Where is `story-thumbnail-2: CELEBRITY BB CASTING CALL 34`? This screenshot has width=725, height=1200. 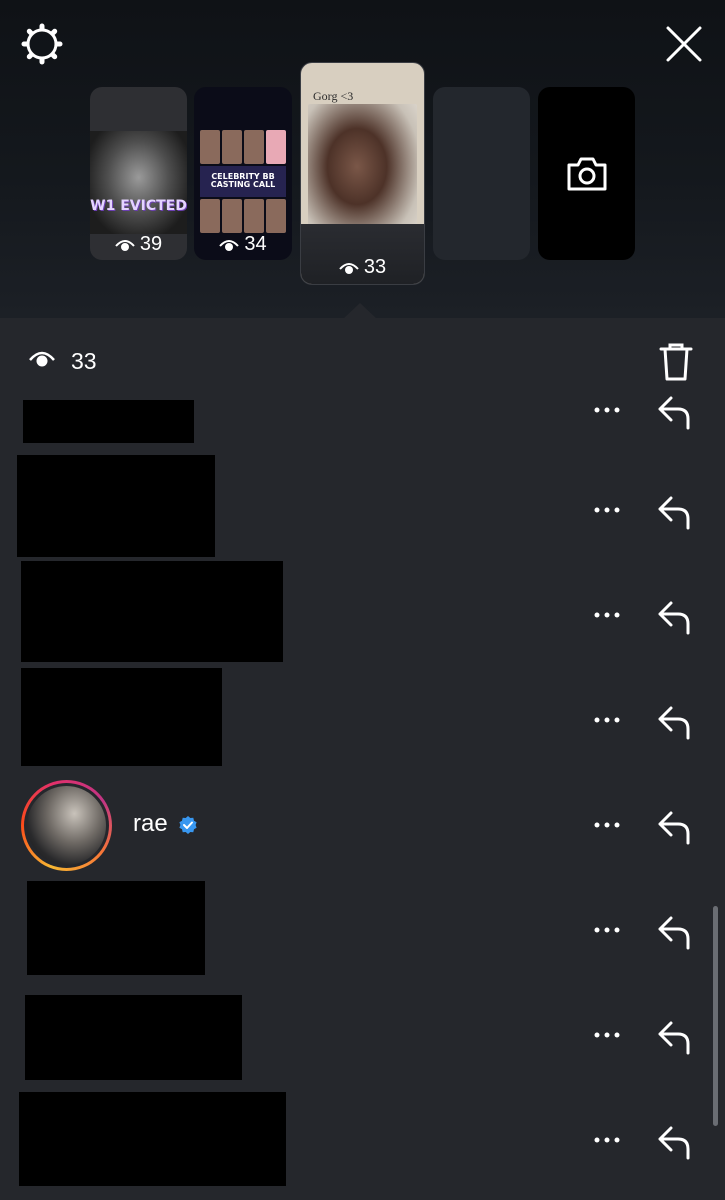
story-thumbnail-2: CELEBRITY BB CASTING CALL 34 is located at coordinates (243, 173).